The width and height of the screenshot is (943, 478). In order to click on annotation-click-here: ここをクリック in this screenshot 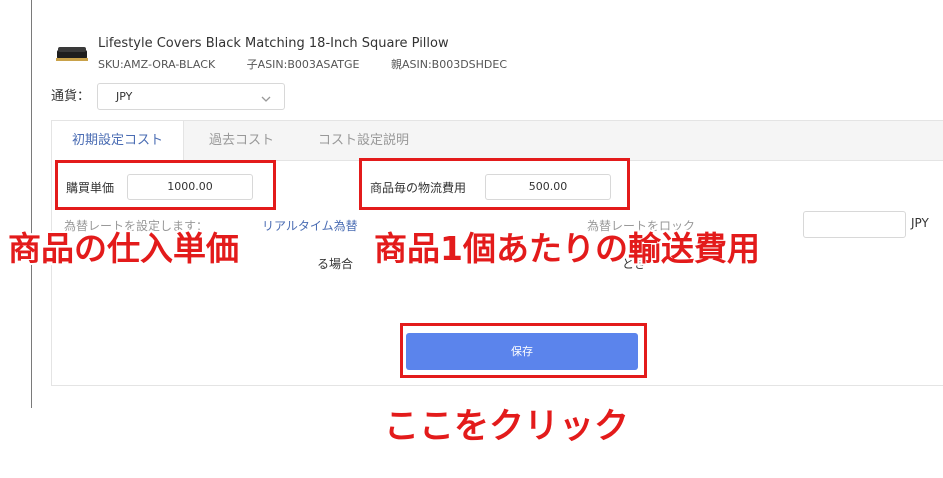, I will do `click(507, 427)`.